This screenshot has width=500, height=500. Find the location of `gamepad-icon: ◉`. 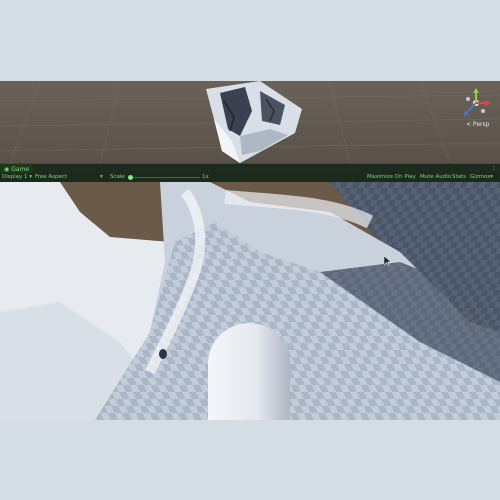

gamepad-icon: ◉ is located at coordinates (7, 169).